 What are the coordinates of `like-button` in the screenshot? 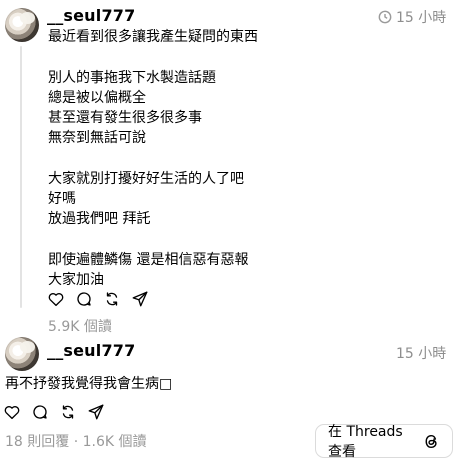 It's located at (56, 299).